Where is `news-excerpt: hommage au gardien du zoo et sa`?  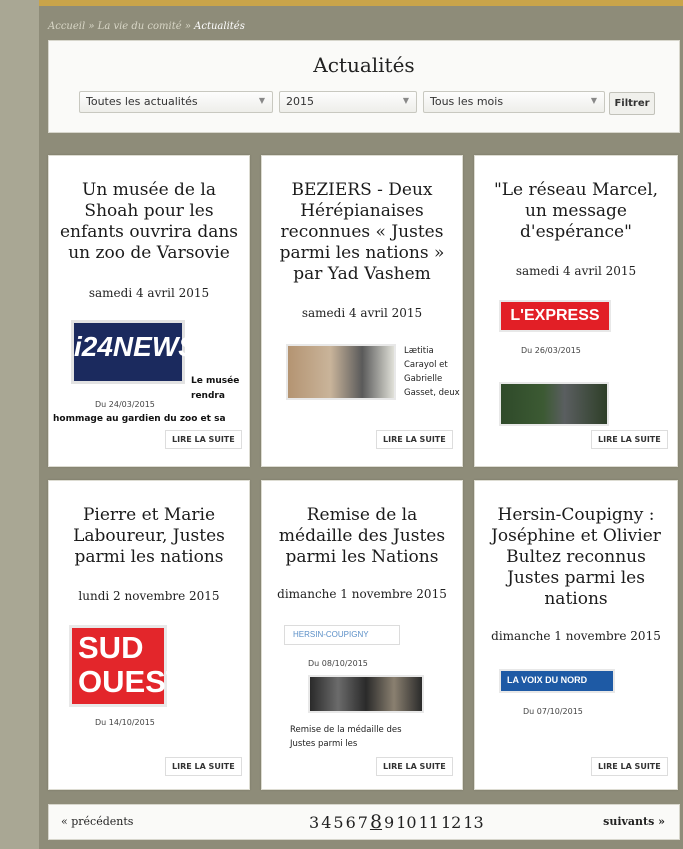 news-excerpt: hommage au gardien du zoo et sa is located at coordinates (139, 419).